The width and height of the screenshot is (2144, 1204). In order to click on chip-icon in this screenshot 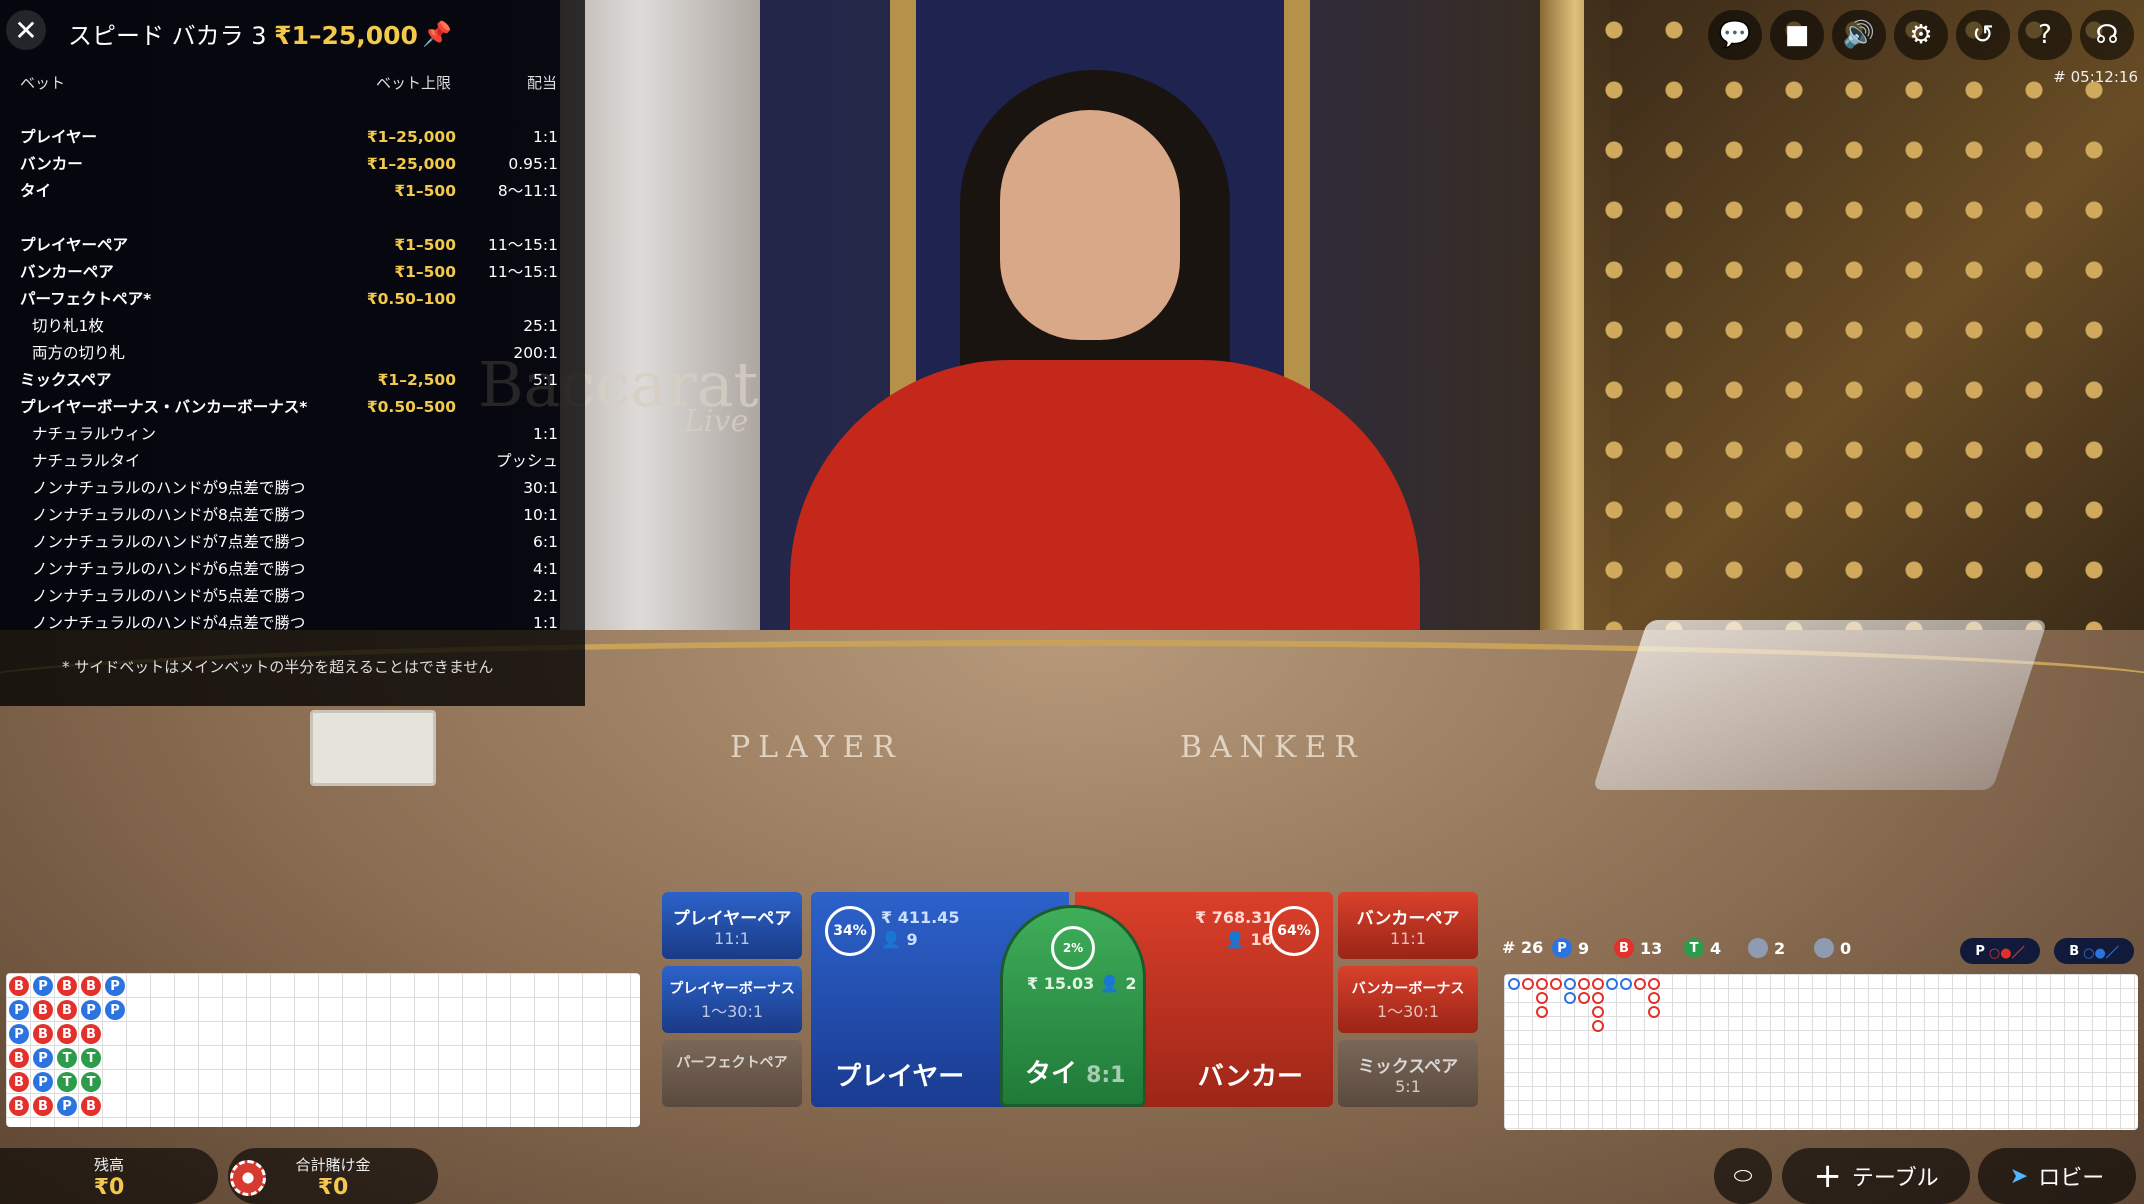, I will do `click(248, 1178)`.